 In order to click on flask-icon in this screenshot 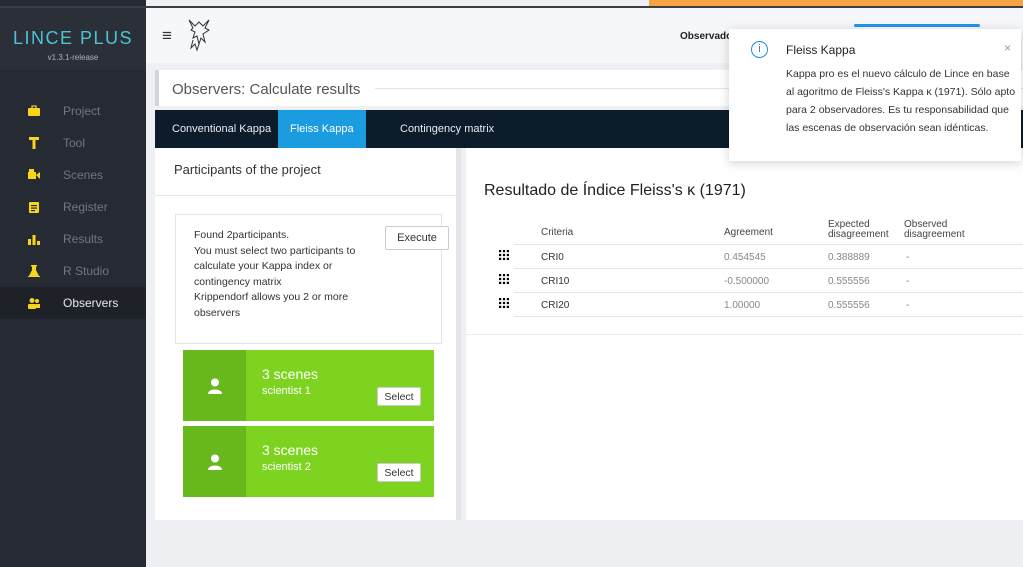, I will do `click(34, 271)`.